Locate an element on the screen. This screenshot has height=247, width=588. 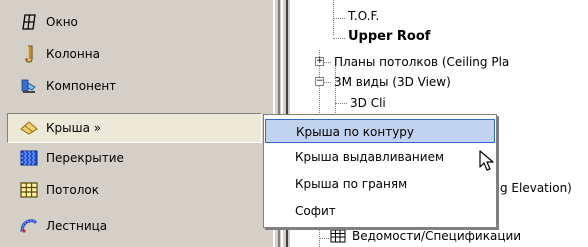
tool-column: Колонна is located at coordinates (135, 54).